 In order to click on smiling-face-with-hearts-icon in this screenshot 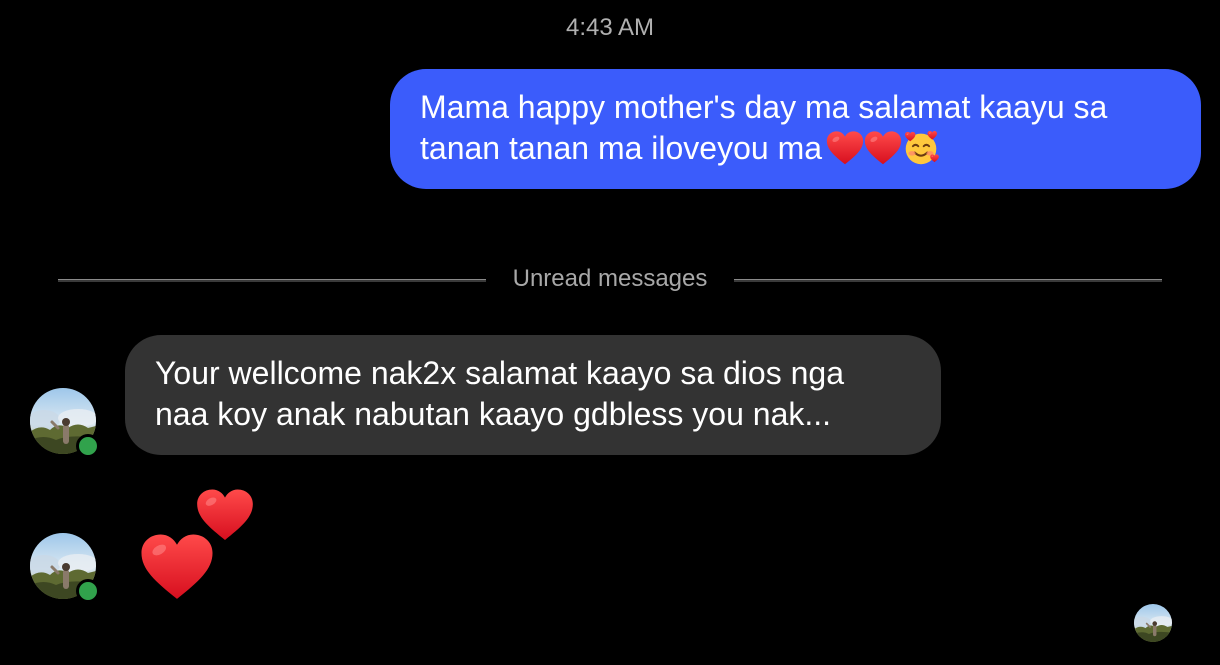, I will do `click(922, 147)`.